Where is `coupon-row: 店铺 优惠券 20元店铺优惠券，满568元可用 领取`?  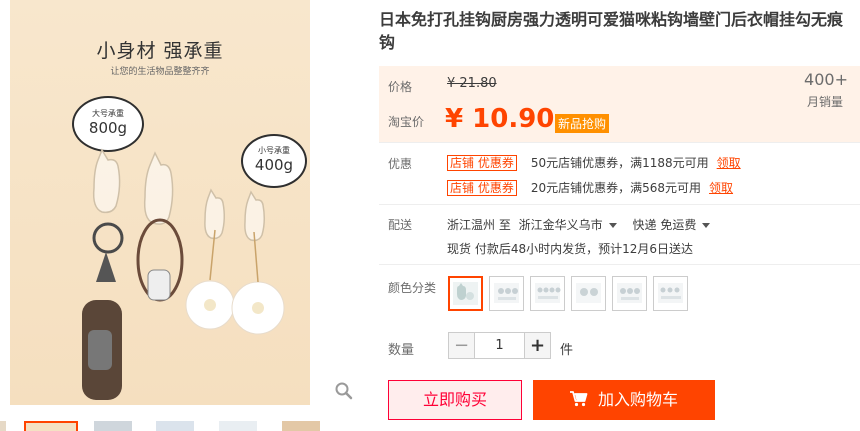
coupon-row: 店铺 优惠券 20元店铺优惠券，满568元可用 领取 is located at coordinates (590, 188).